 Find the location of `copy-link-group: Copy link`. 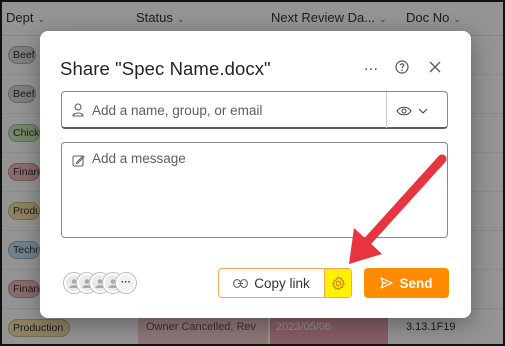

copy-link-group: Copy link is located at coordinates (285, 283).